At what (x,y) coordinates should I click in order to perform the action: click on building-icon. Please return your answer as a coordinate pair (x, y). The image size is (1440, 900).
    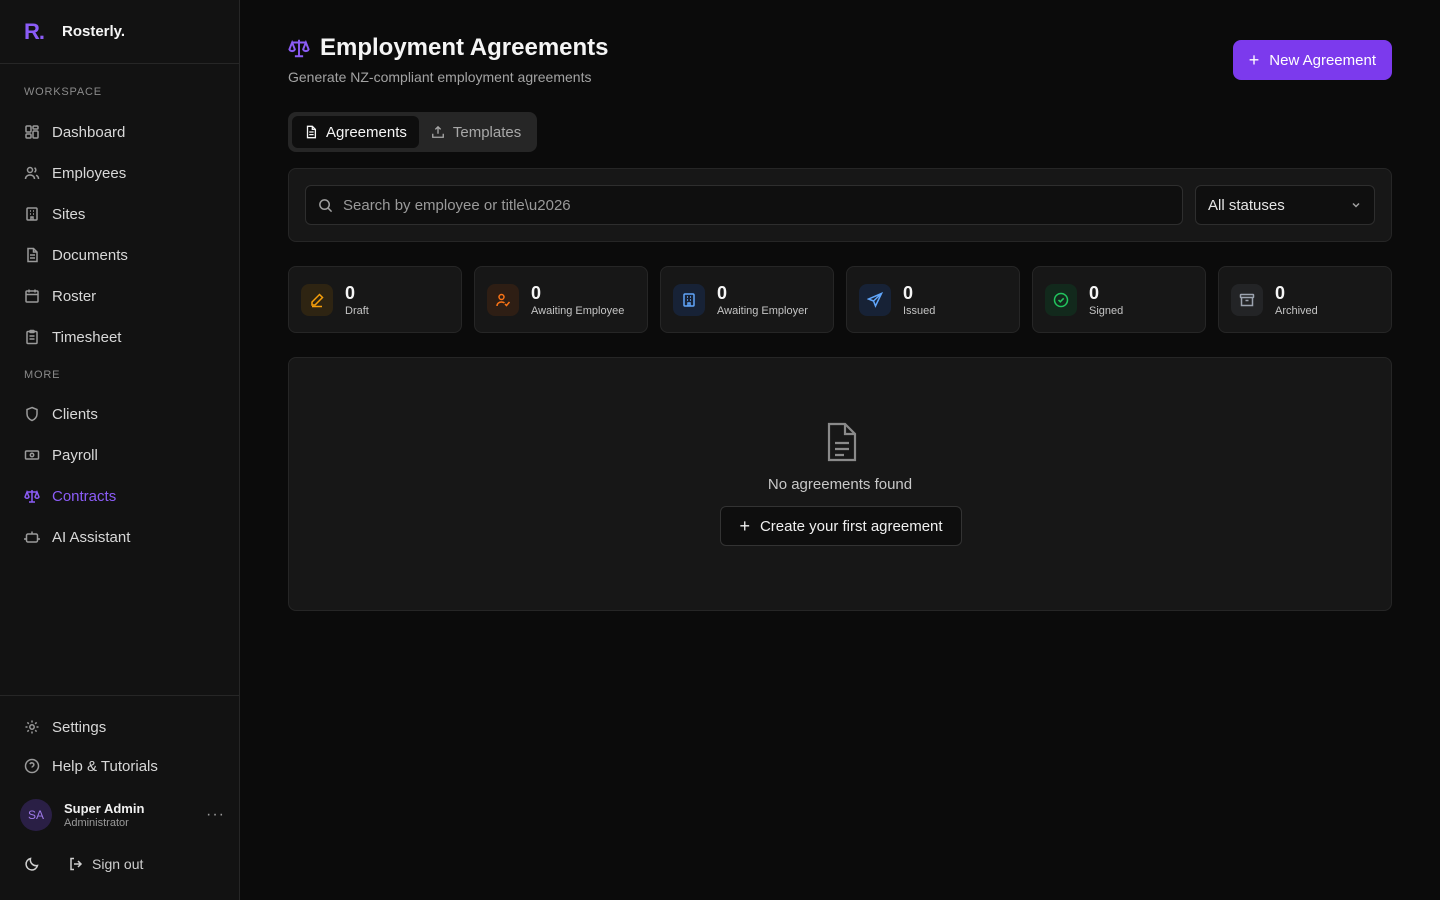
    Looking at the image, I should click on (689, 299).